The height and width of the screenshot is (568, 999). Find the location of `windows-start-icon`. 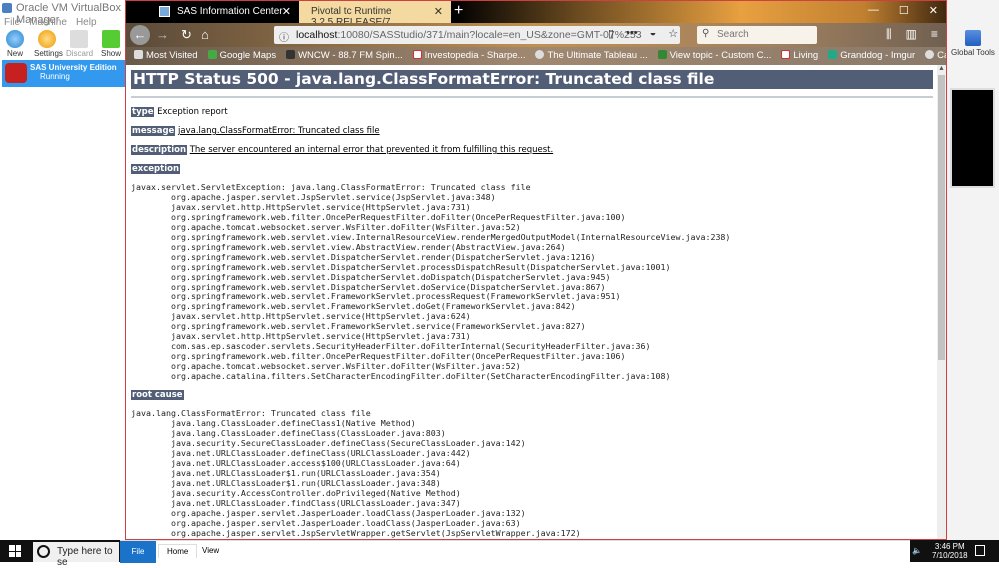

windows-start-icon is located at coordinates (15, 551).